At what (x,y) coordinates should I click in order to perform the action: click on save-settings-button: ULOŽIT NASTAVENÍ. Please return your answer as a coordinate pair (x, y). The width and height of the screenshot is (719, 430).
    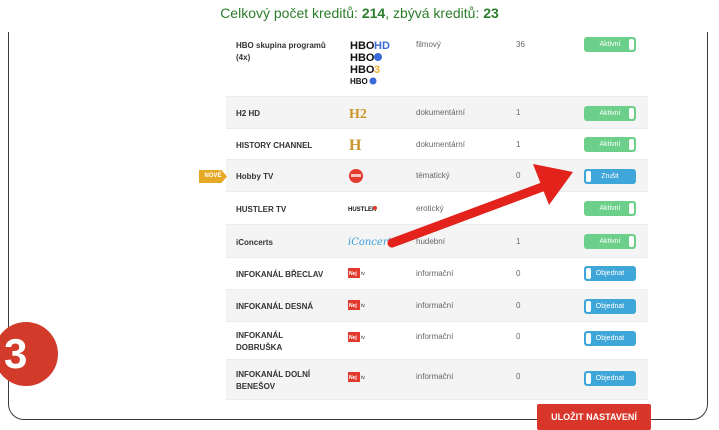
    Looking at the image, I should click on (594, 417).